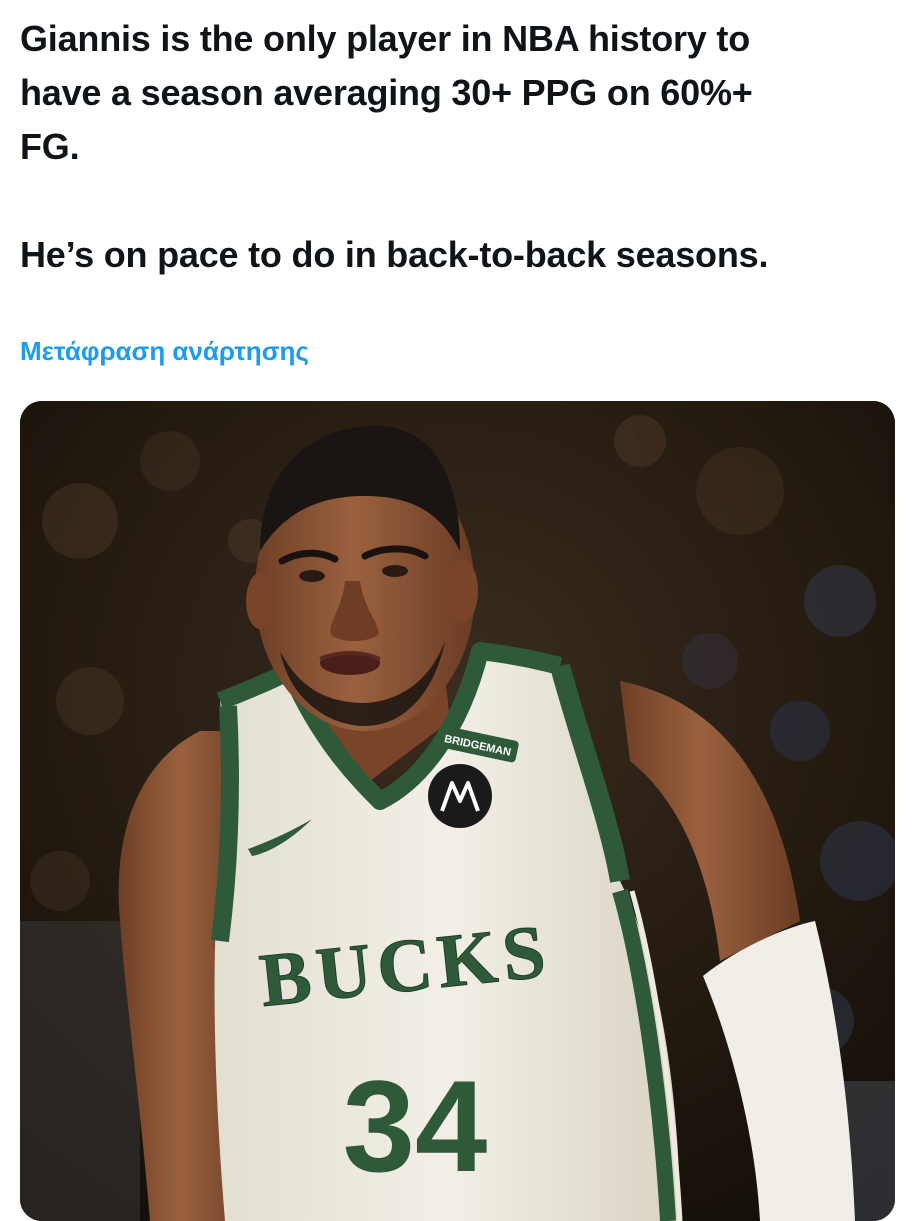 The width and height of the screenshot is (914, 1221). I want to click on translate-post-link: Μετάφραση ανάρτησης, so click(164, 351).